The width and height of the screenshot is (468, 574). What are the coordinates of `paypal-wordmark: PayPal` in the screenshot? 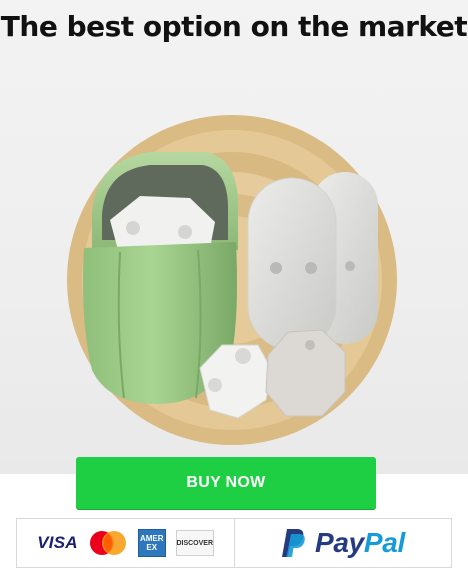 It's located at (360, 543).